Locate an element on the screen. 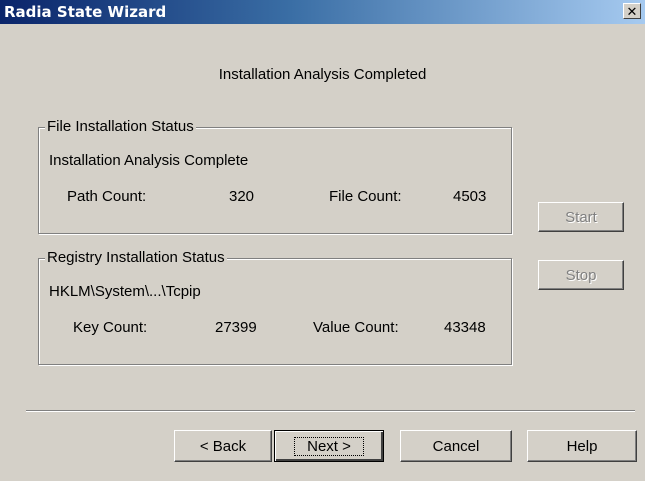 Image resolution: width=645 pixels, height=481 pixels. value-count-label: Value Count: is located at coordinates (356, 327).